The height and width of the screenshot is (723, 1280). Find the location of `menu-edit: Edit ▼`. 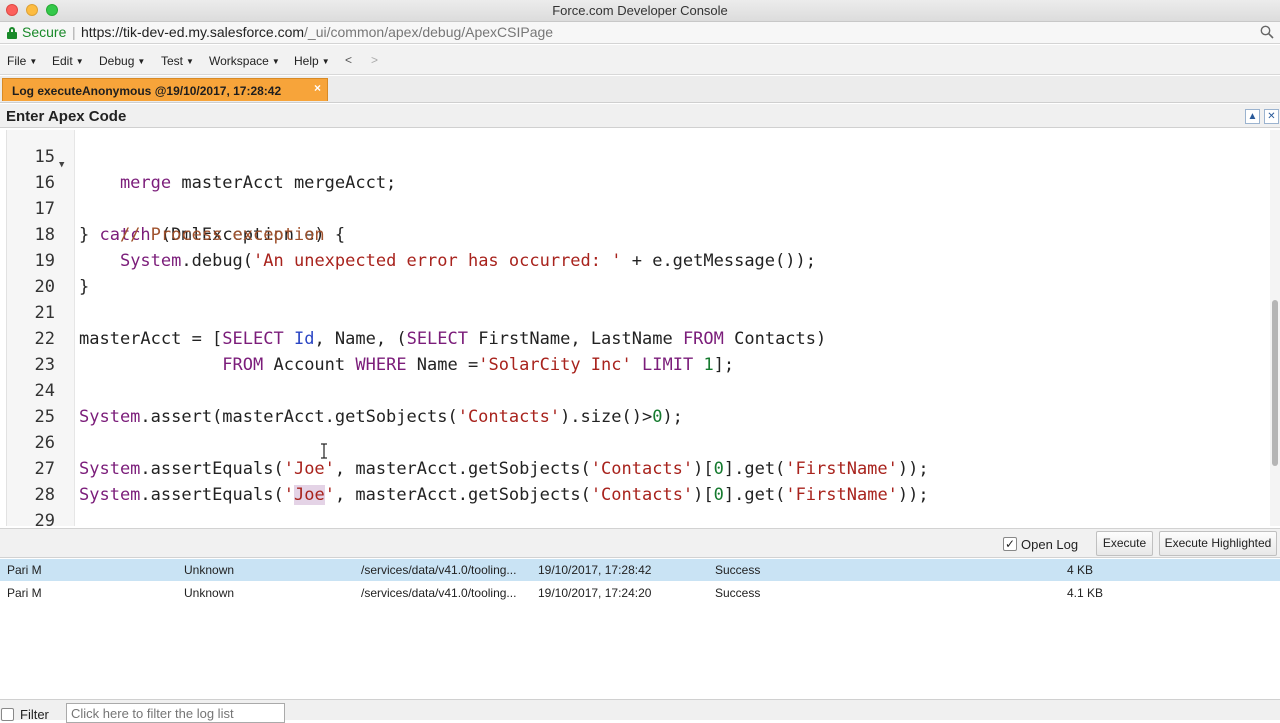

menu-edit: Edit ▼ is located at coordinates (68, 61).